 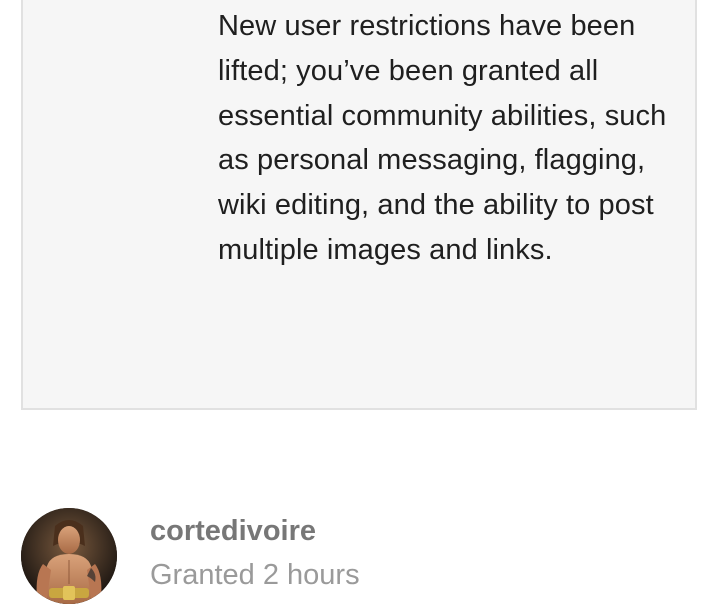 I want to click on granted-timestamp: Granted 2 hours, so click(x=255, y=575).